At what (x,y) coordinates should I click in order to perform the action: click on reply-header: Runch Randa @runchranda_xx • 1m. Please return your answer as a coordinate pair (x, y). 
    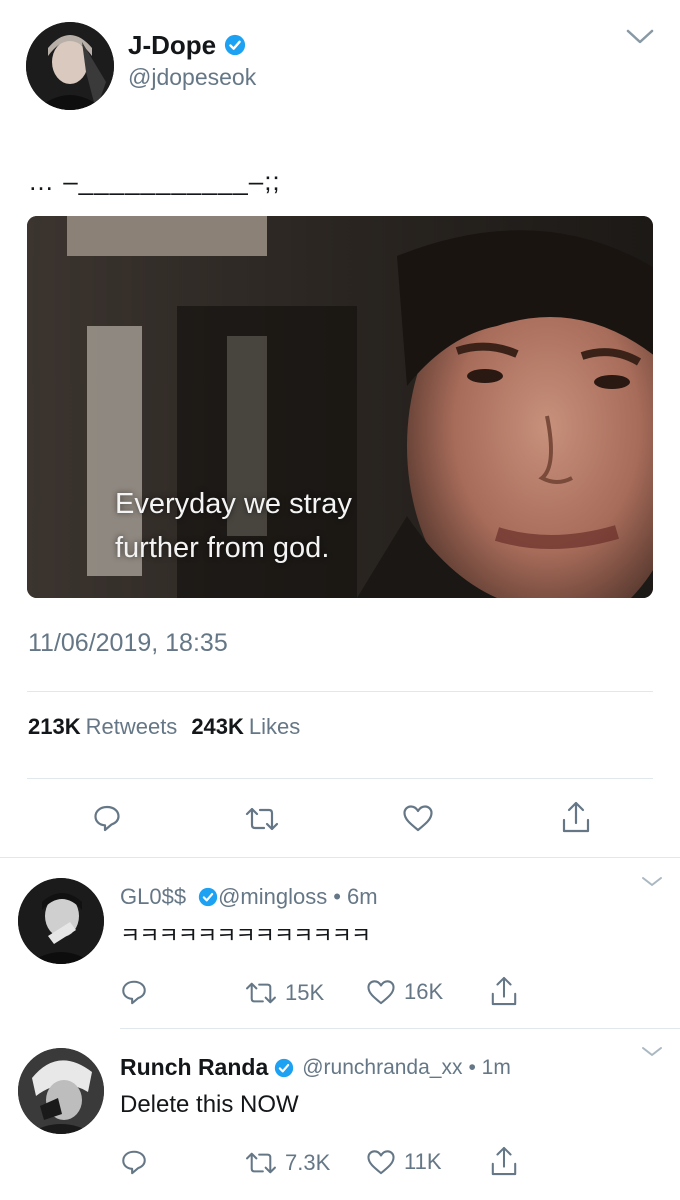
    Looking at the image, I should click on (315, 1067).